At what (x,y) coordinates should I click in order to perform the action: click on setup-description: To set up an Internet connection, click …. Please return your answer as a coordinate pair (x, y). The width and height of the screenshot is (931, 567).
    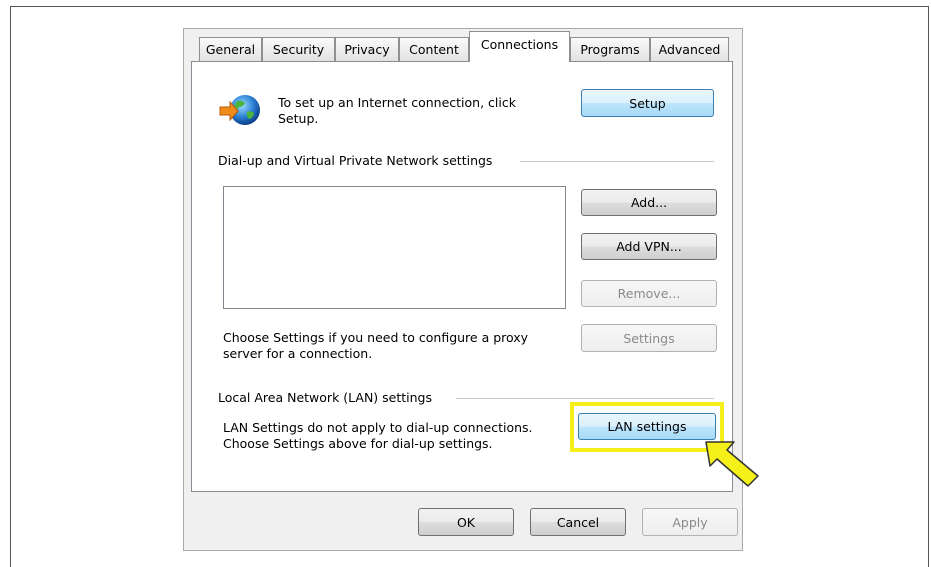
    Looking at the image, I should click on (397, 110).